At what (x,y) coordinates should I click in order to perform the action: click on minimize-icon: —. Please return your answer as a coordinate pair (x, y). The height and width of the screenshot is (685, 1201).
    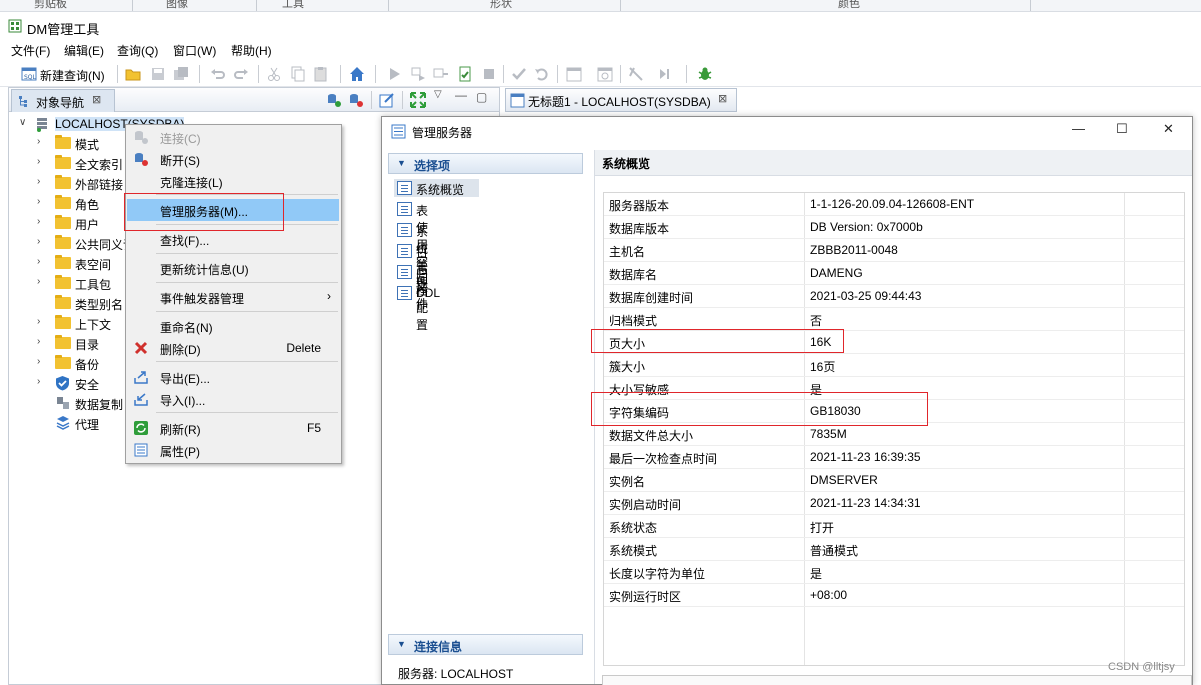
    Looking at the image, I should click on (461, 95).